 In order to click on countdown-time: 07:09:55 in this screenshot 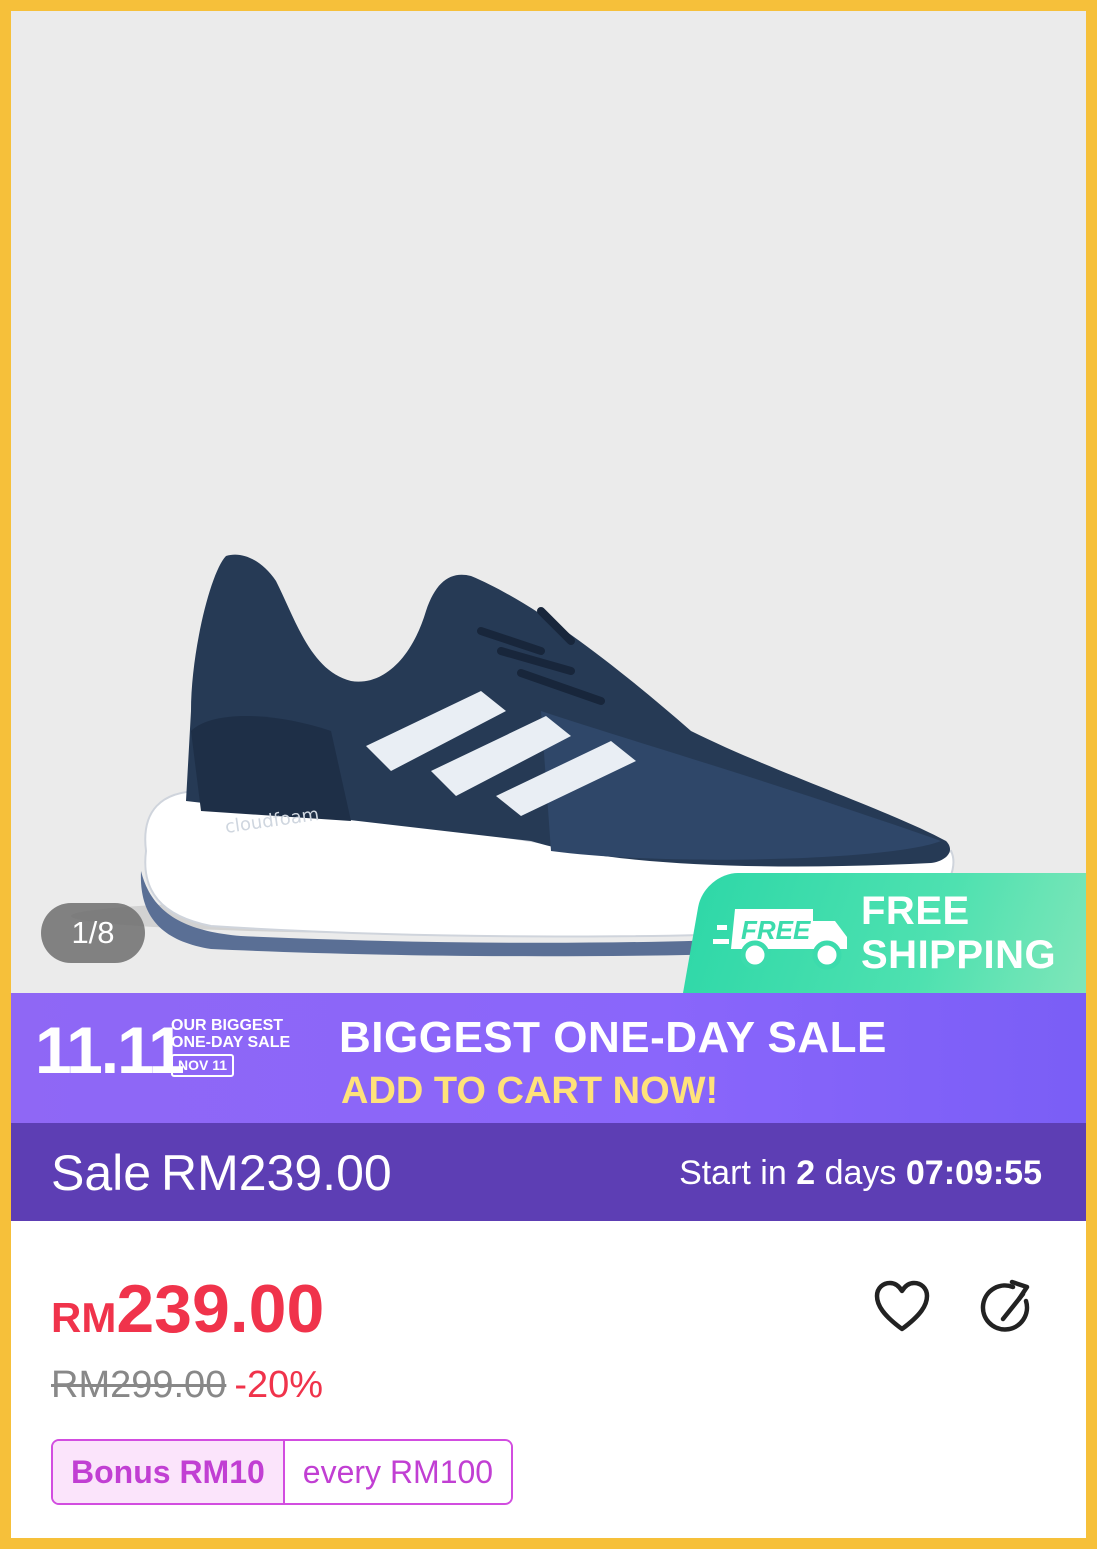, I will do `click(973, 1173)`.